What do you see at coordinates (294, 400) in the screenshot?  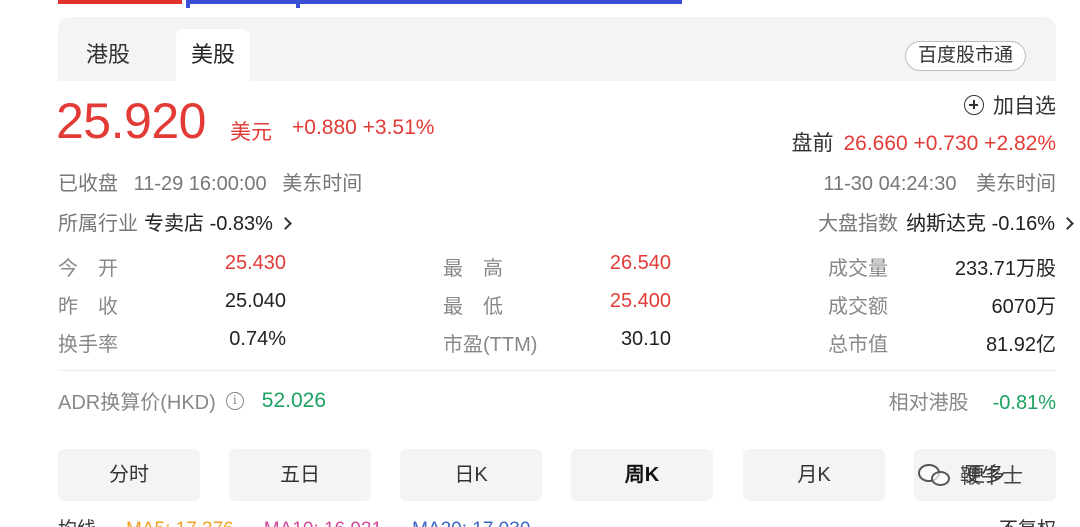 I see `adr-value: 52.026` at bounding box center [294, 400].